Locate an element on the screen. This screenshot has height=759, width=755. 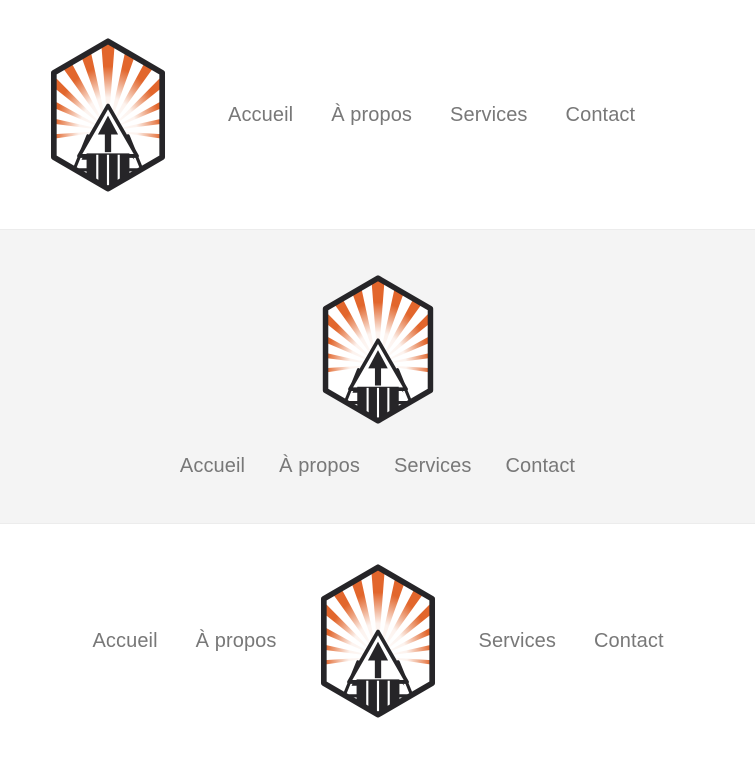
primary-nav-left: Accueil À propos is located at coordinates (167, 641).